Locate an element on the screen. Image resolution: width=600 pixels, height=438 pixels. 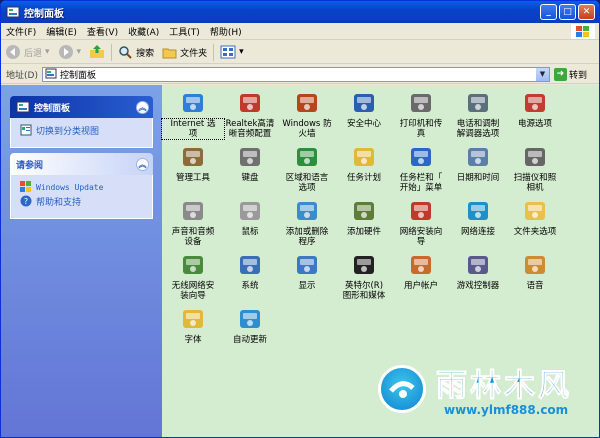
menu-tools: 工具(T) is located at coordinates (184, 31).